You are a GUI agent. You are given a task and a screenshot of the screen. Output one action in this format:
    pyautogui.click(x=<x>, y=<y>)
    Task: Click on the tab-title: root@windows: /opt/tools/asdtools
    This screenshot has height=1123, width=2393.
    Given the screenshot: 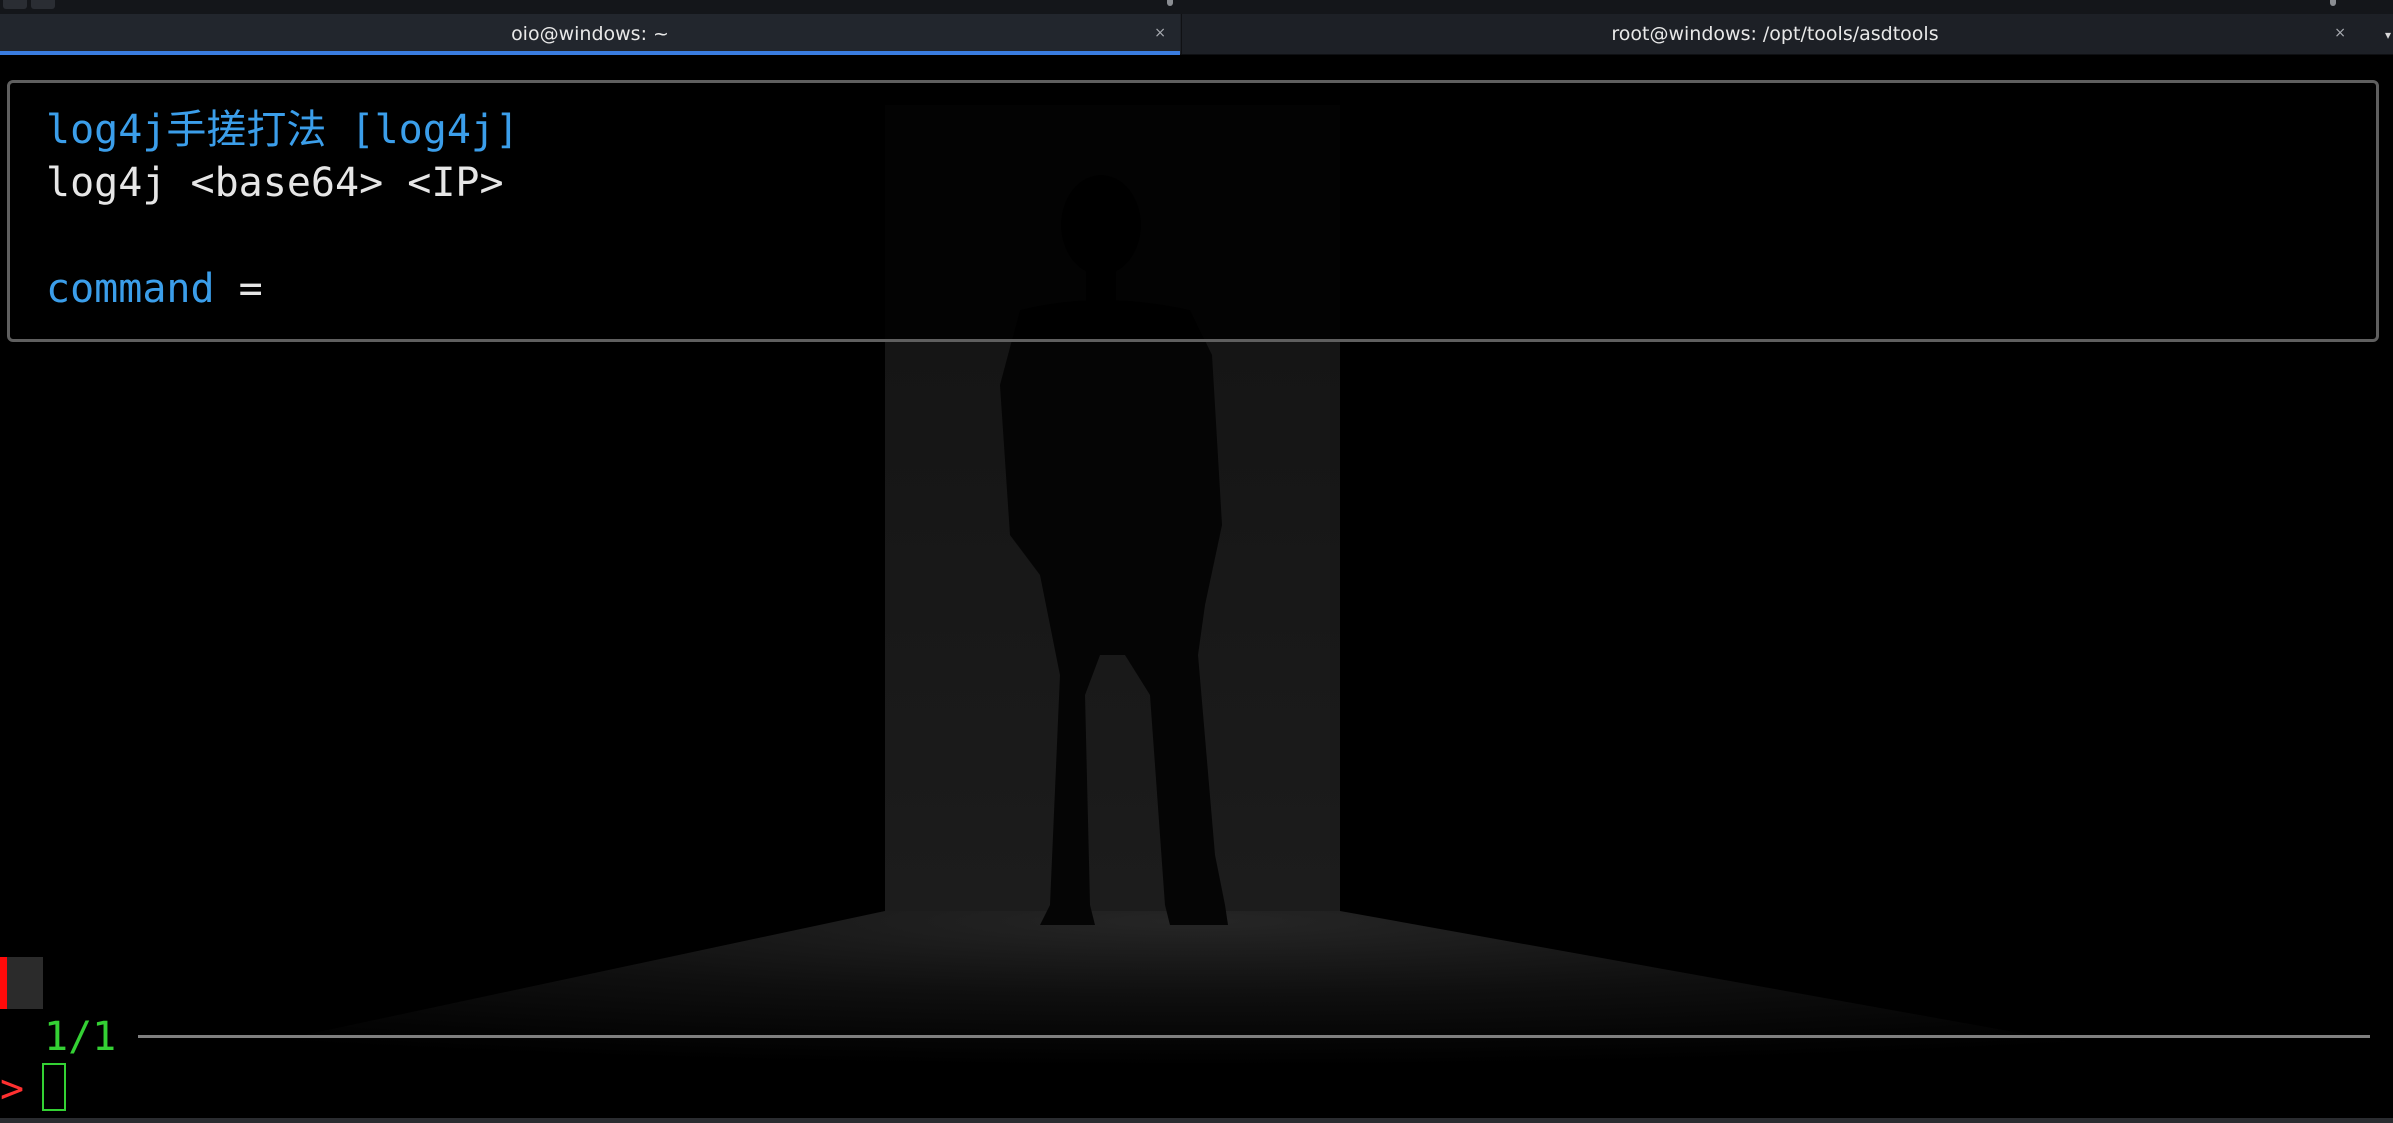 What is the action you would take?
    pyautogui.click(x=1775, y=34)
    